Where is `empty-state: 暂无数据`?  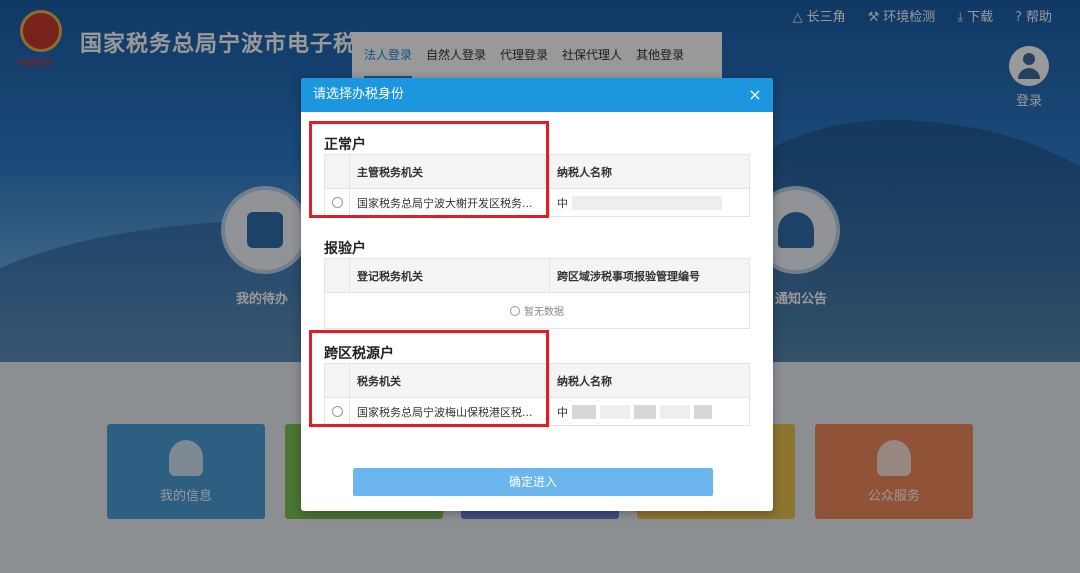
empty-state: 暂无数据 is located at coordinates (537, 310).